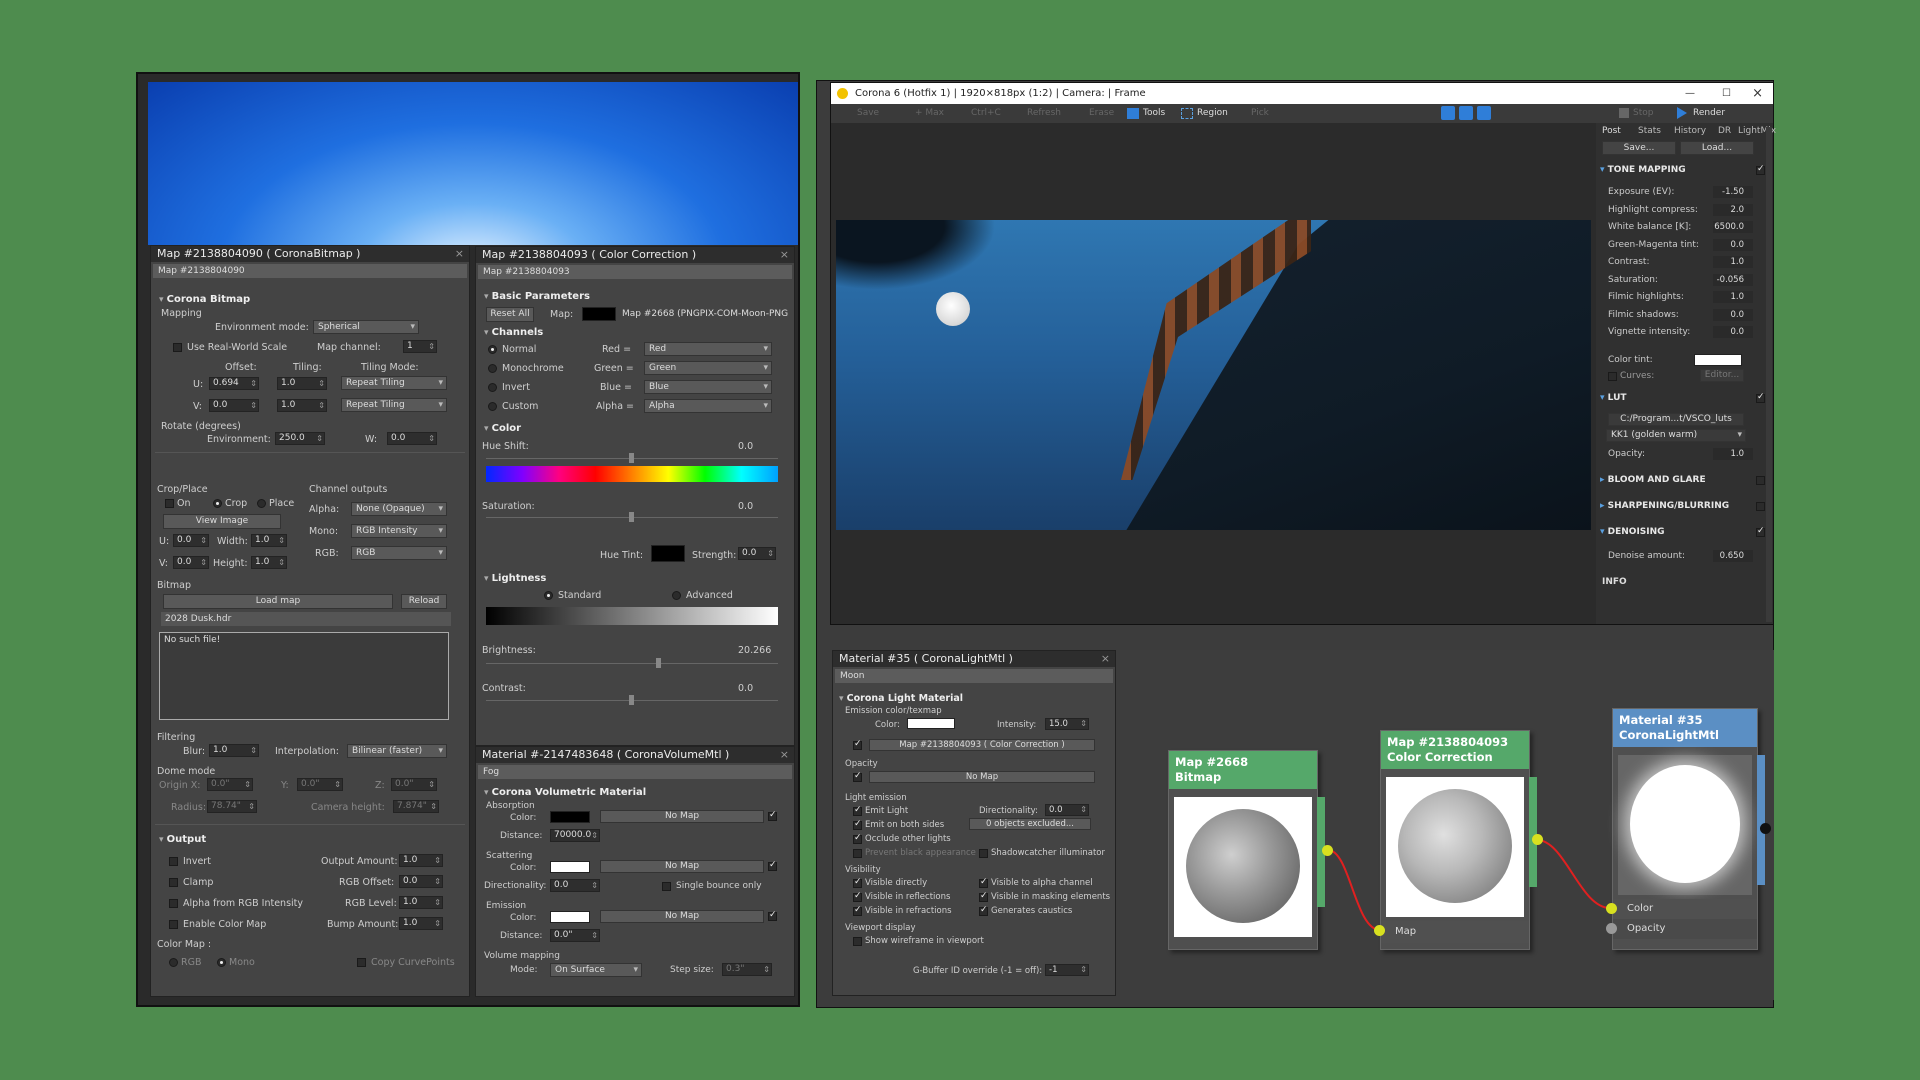 This screenshot has width=1920, height=1080. I want to click on section-volumetric: Corona Volumetric Material, so click(565, 792).